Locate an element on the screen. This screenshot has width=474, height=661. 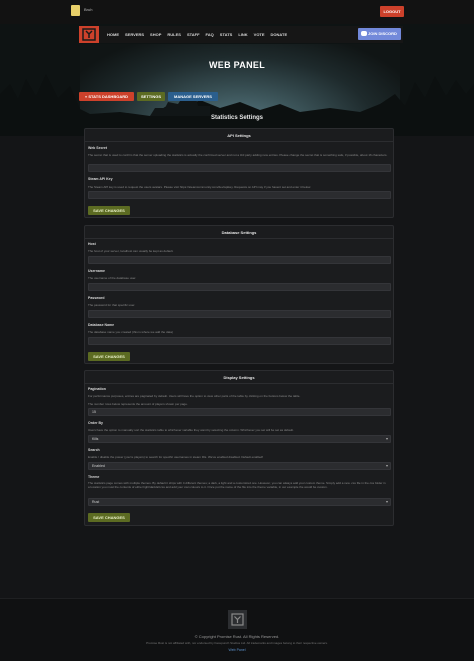
site-logo is located at coordinates (89, 34).